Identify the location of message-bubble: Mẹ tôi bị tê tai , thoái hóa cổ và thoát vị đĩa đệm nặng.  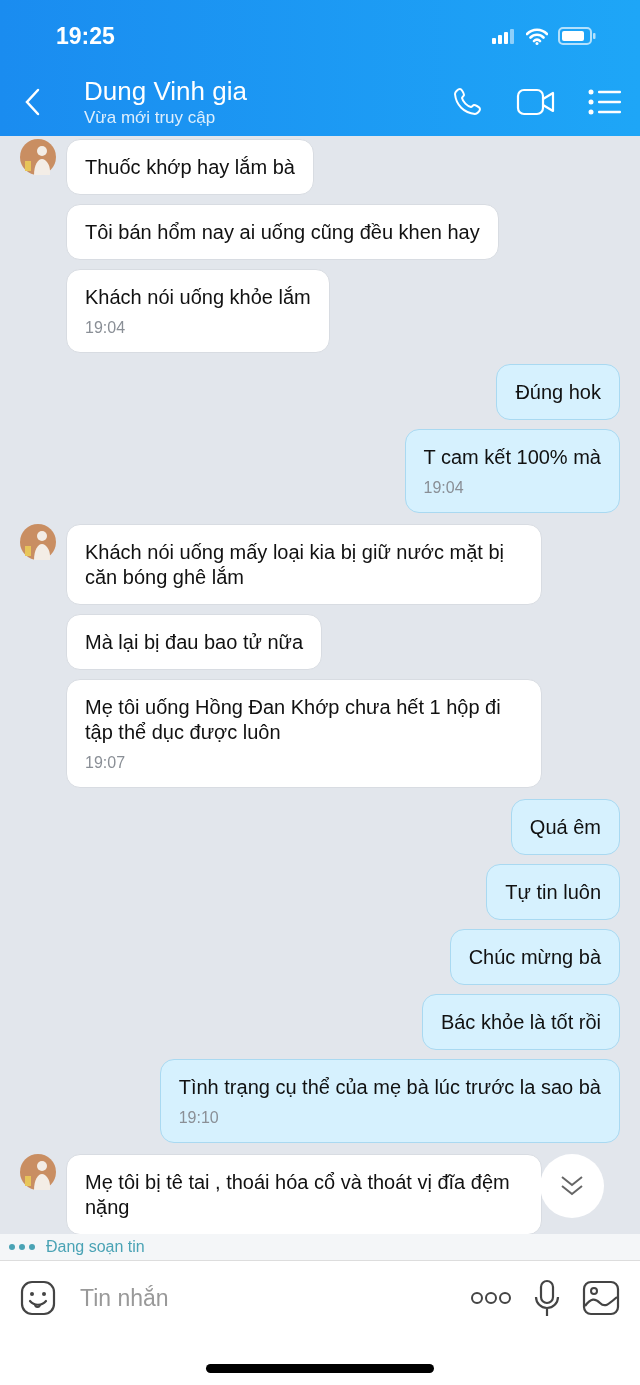
(304, 1194).